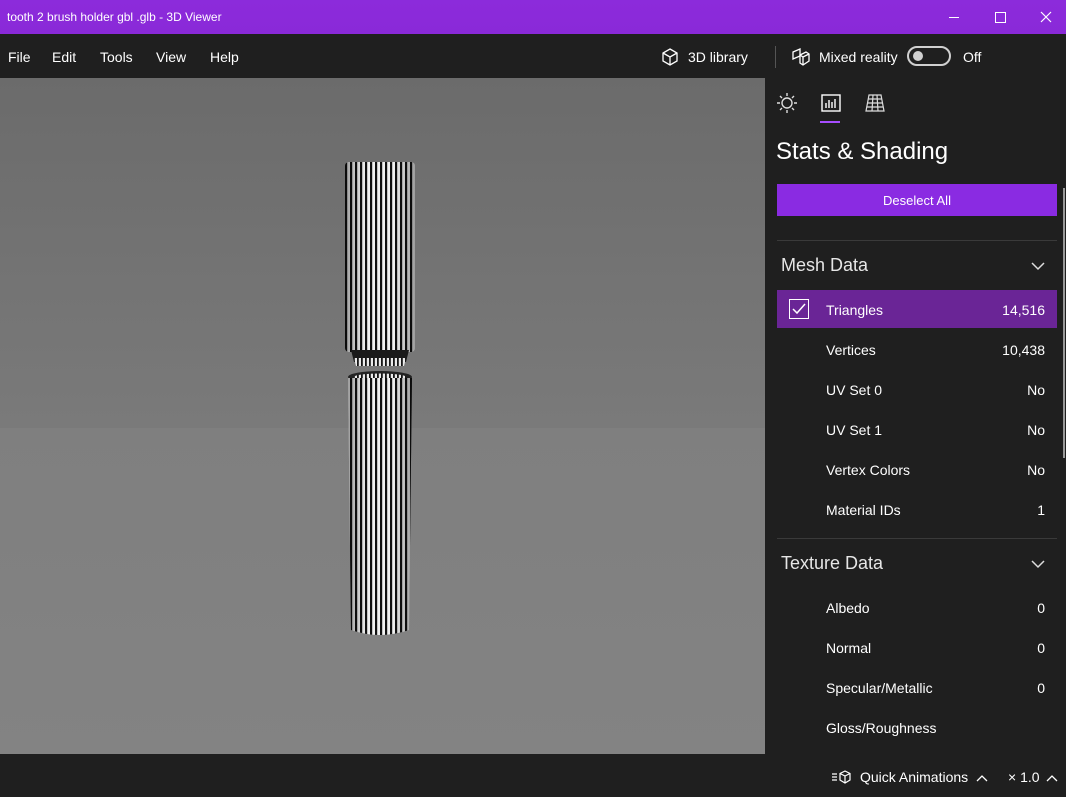 The image size is (1066, 797). I want to click on mixed-reality-icon, so click(801, 57).